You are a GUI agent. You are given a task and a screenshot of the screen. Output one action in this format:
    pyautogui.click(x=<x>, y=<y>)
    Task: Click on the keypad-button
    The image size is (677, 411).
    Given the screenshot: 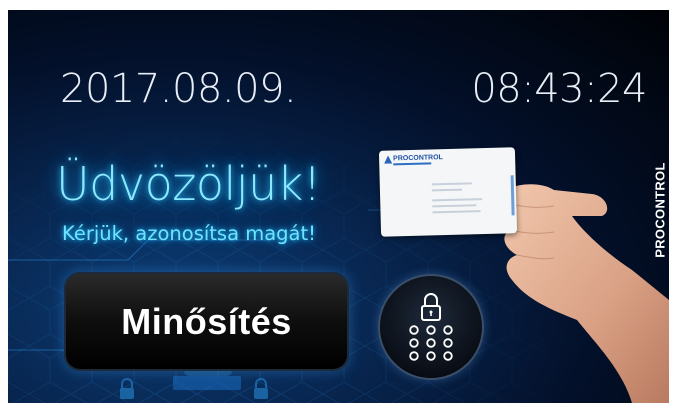 What is the action you would take?
    pyautogui.click(x=431, y=327)
    